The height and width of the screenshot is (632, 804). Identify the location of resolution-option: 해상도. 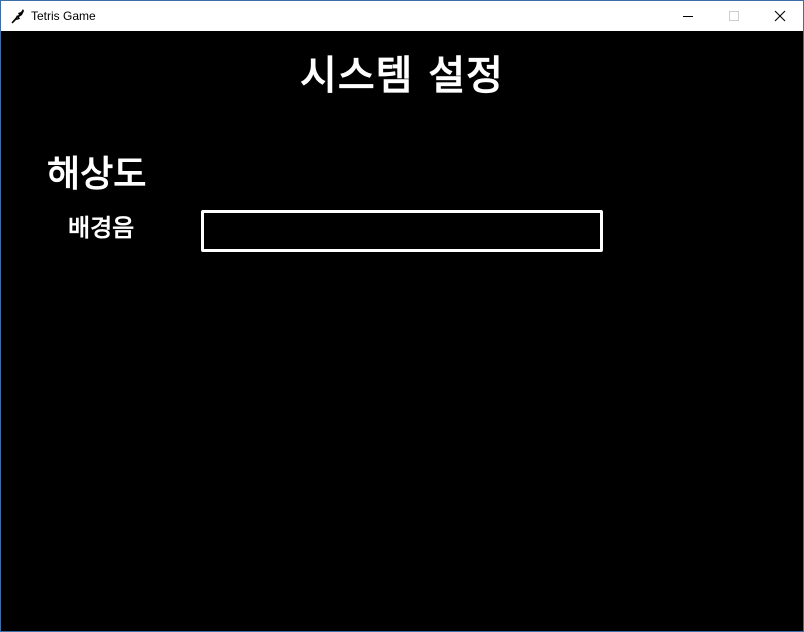
(96, 171).